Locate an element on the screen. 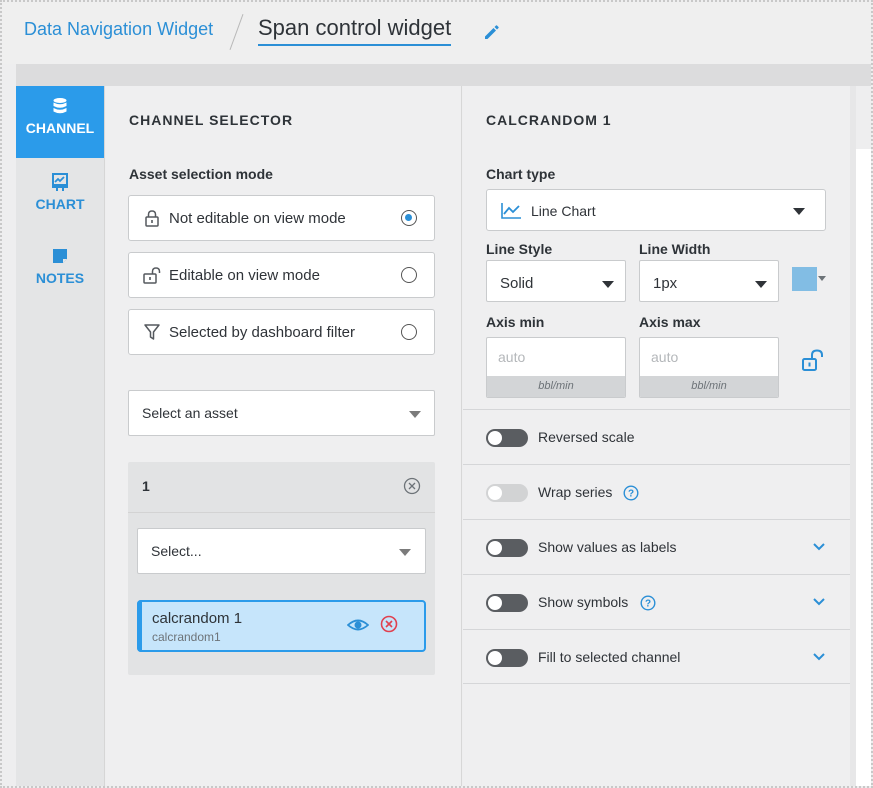 The width and height of the screenshot is (873, 788). channel-group: 1 Select... calcrandom 1 calcrandom1 is located at coordinates (281, 568).